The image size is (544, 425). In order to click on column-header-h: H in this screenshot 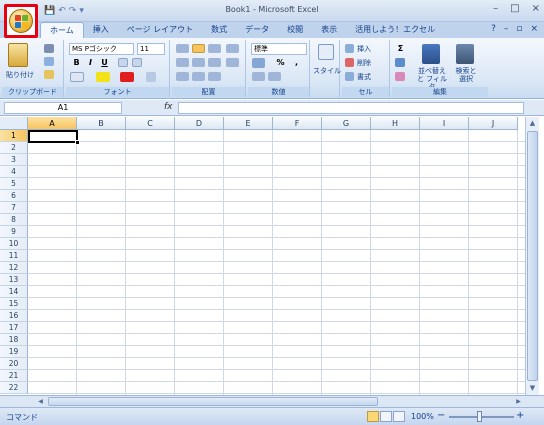, I will do `click(395, 123)`.